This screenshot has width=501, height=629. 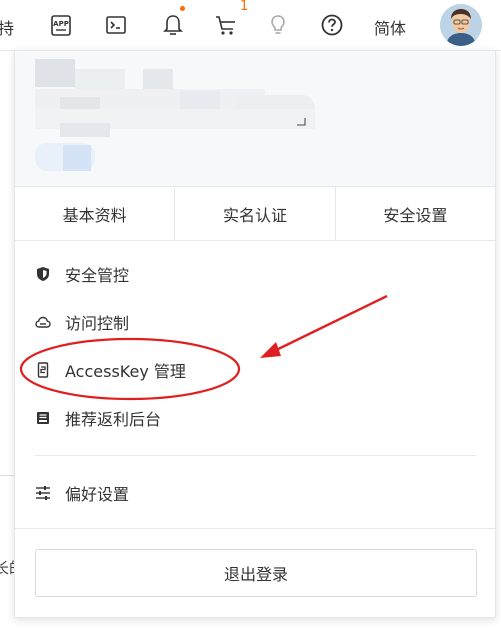 I want to click on cloud-icon, so click(x=43, y=322).